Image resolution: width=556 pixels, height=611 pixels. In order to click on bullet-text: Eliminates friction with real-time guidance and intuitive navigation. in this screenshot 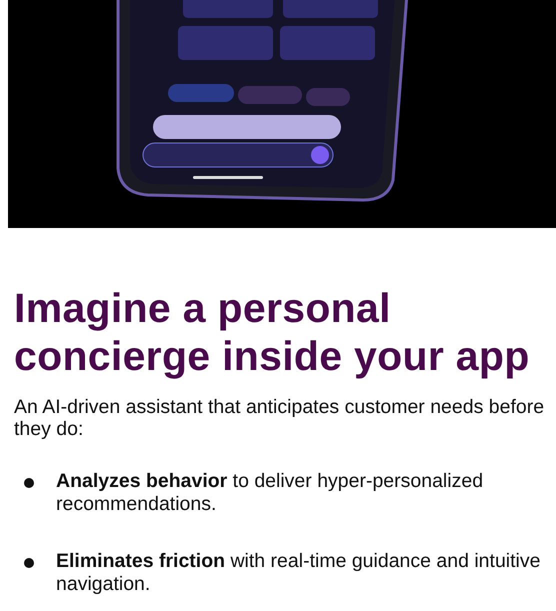, I will do `click(299, 573)`.